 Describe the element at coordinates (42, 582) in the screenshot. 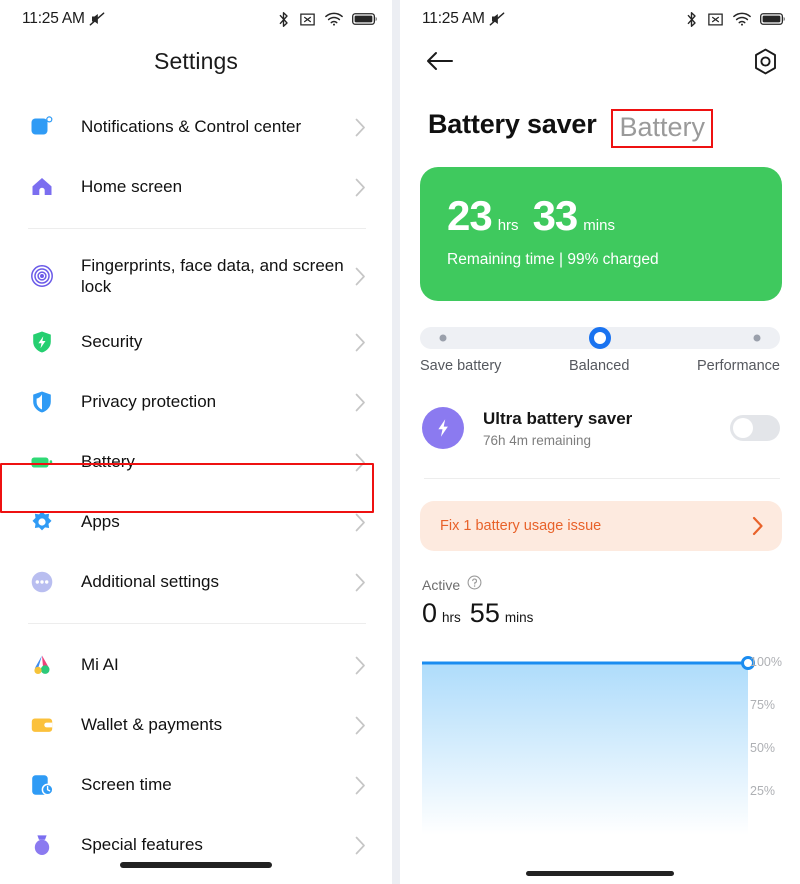

I see `ellipsis-icon` at that location.